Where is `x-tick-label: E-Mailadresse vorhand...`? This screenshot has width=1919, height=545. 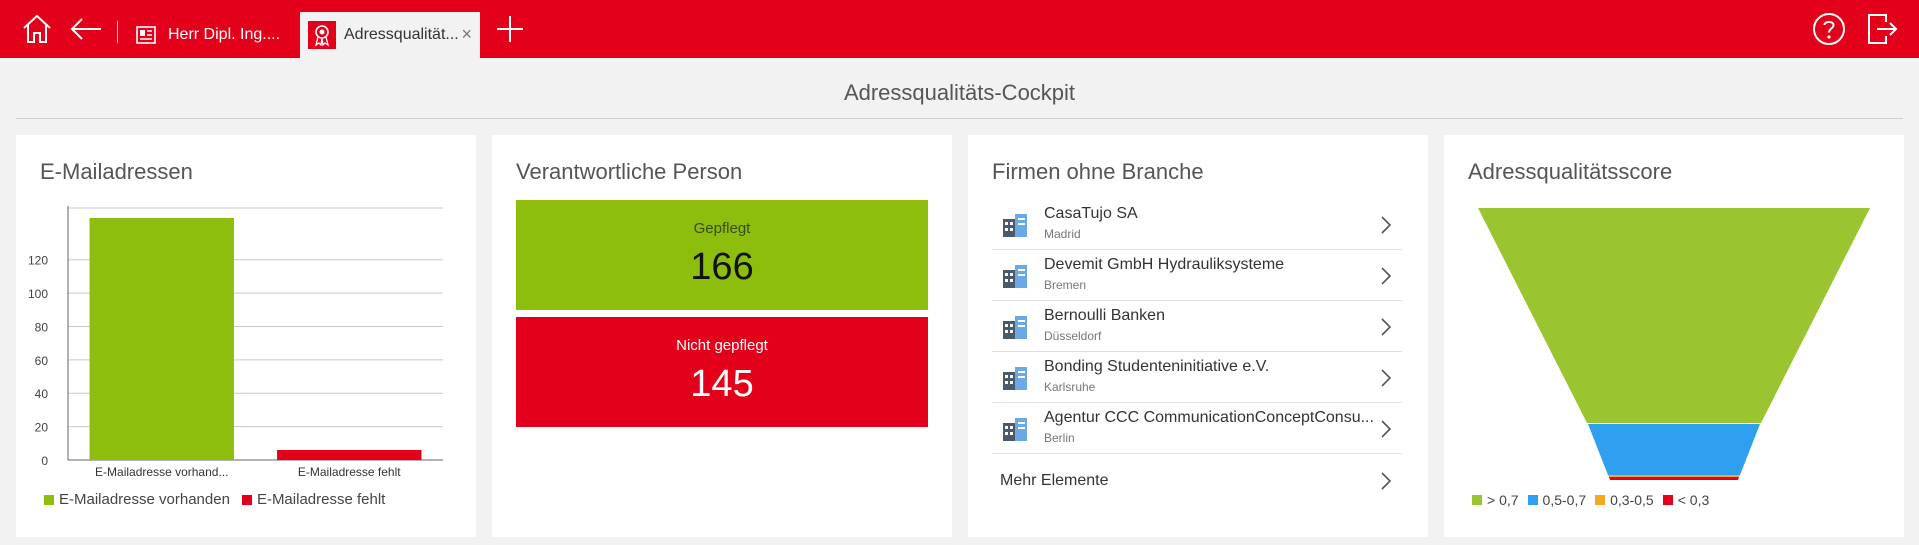 x-tick-label: E-Mailadresse vorhand... is located at coordinates (161, 472).